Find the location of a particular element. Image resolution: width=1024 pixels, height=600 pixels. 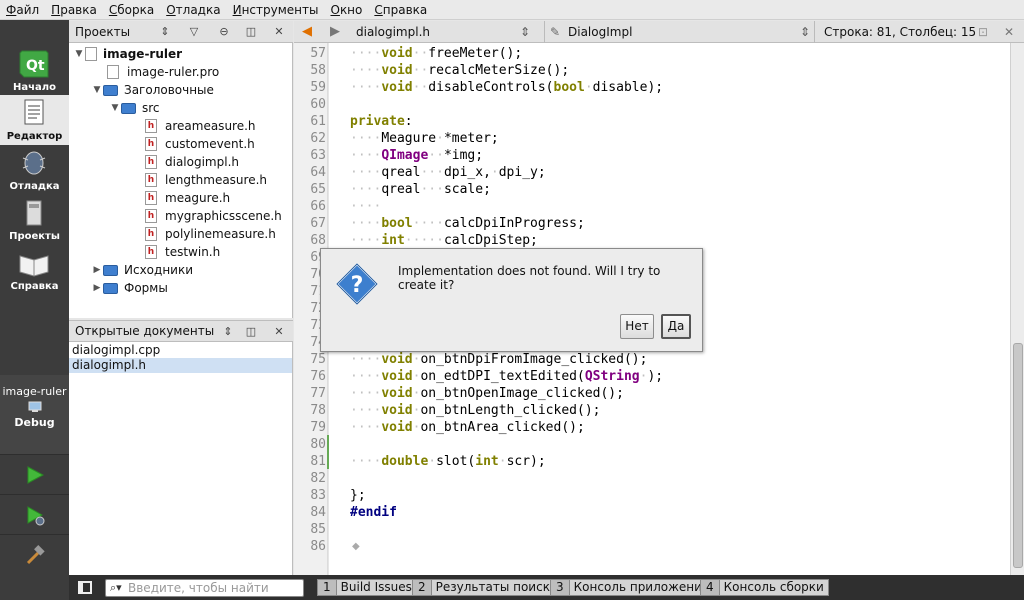

tree-file: h lengthmeasure.h is located at coordinates (206, 180).